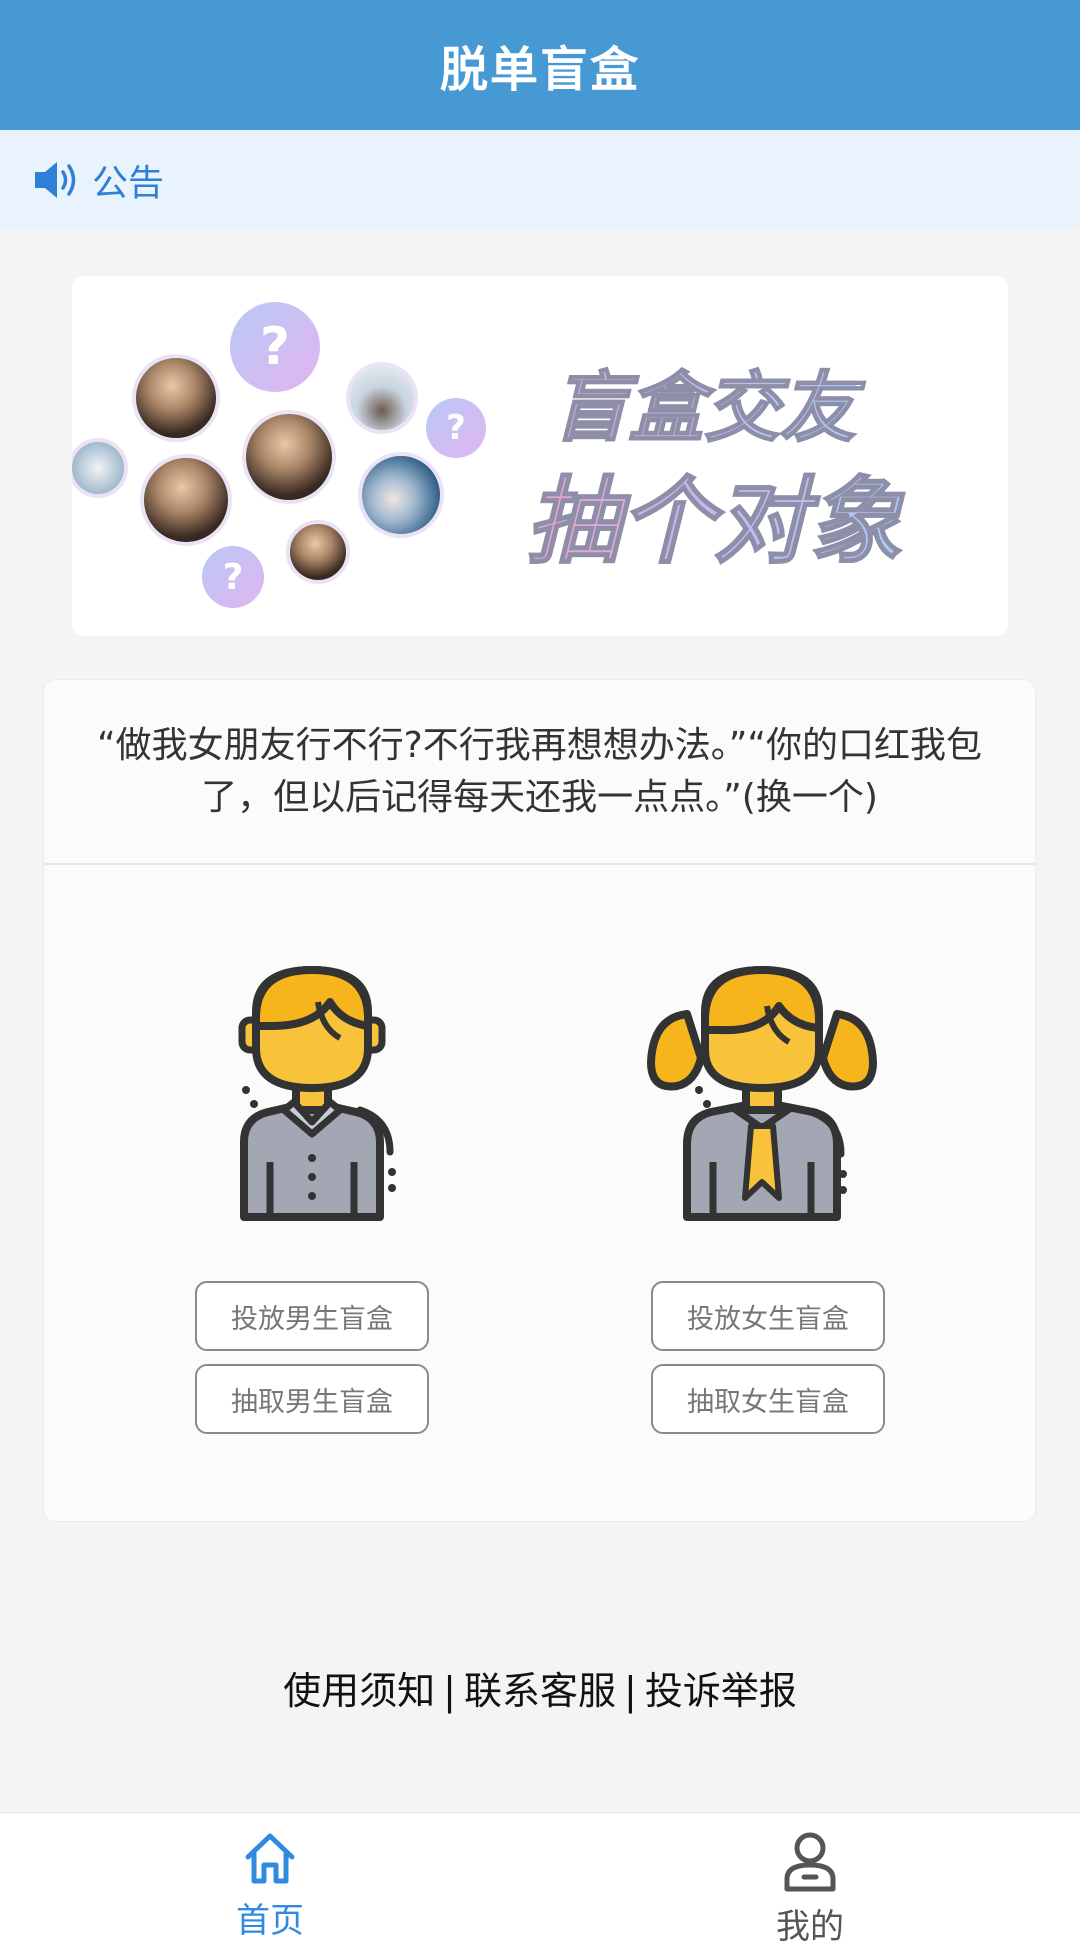  I want to click on footer-links: 使用须知 | 联系客服 | 投诉举报, so click(540, 1687).